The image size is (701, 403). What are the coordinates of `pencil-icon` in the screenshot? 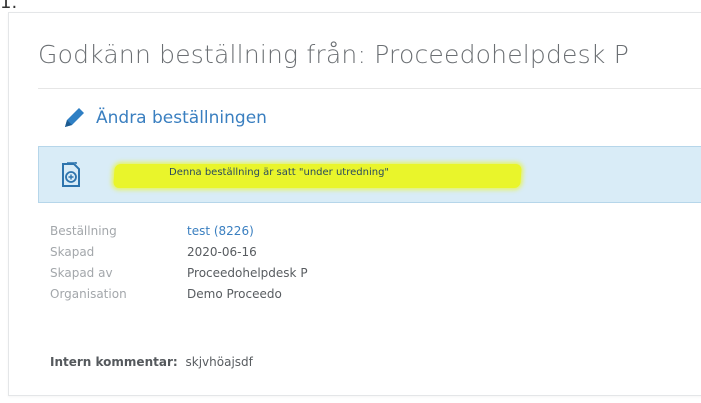 It's located at (74, 117).